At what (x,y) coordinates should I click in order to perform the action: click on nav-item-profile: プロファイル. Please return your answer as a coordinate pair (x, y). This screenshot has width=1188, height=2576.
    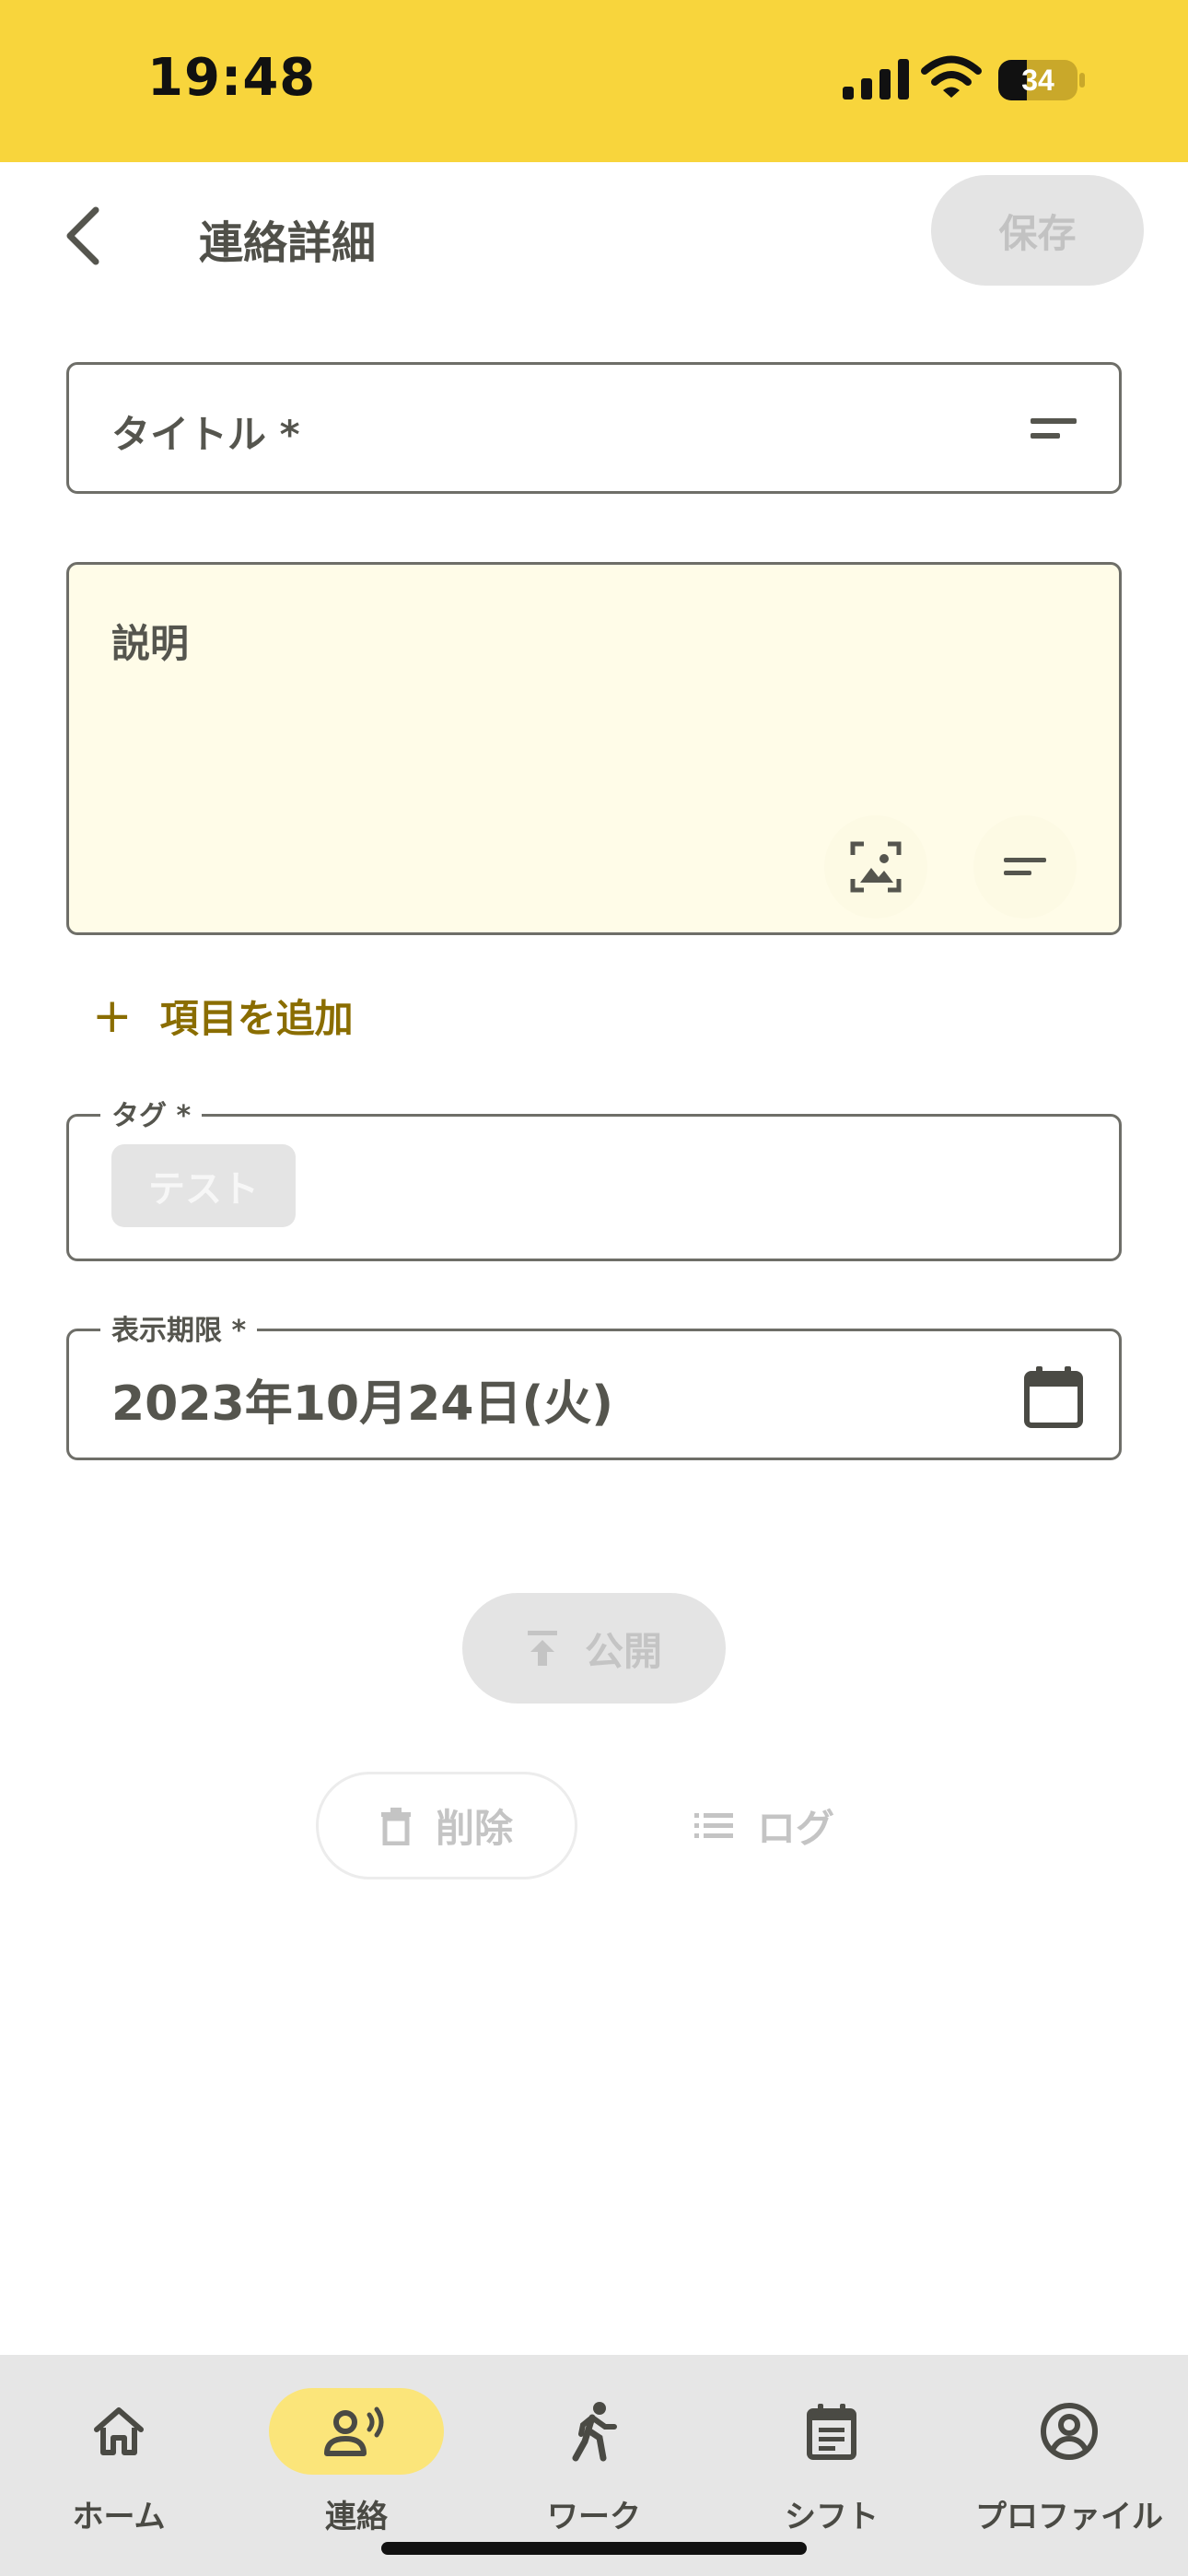
    Looking at the image, I should click on (1069, 2465).